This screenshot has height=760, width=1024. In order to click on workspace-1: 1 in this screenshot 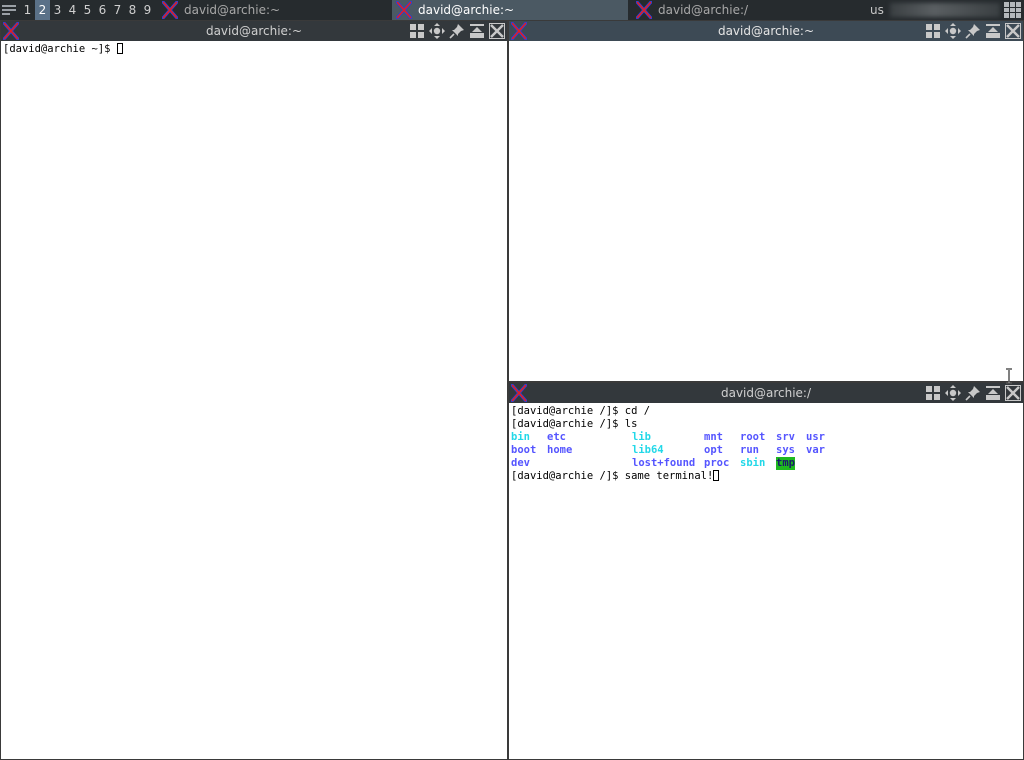, I will do `click(27, 10)`.